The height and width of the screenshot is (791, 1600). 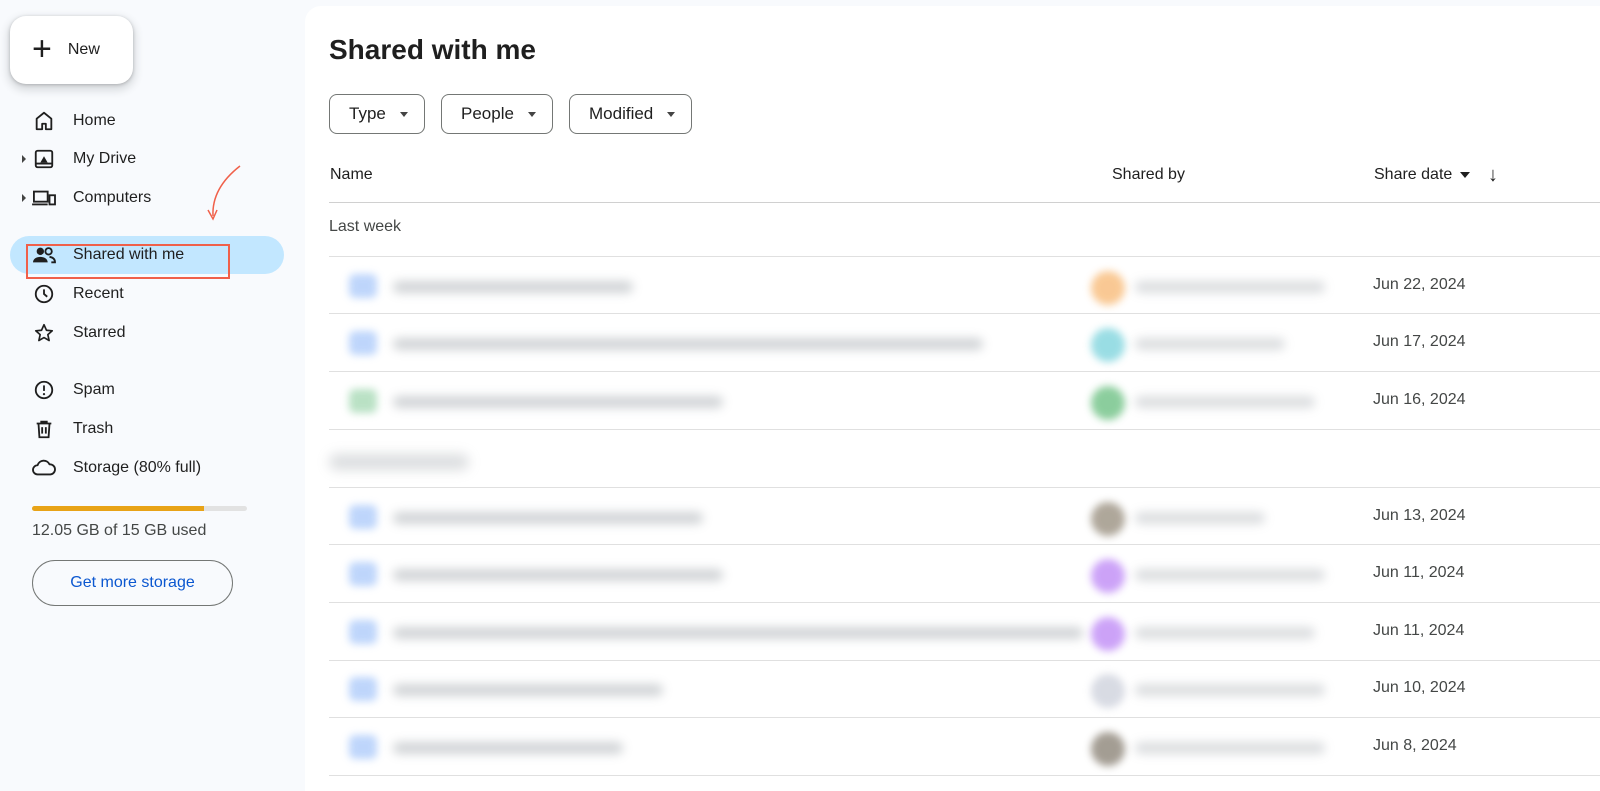 I want to click on computers-icon, so click(x=44, y=198).